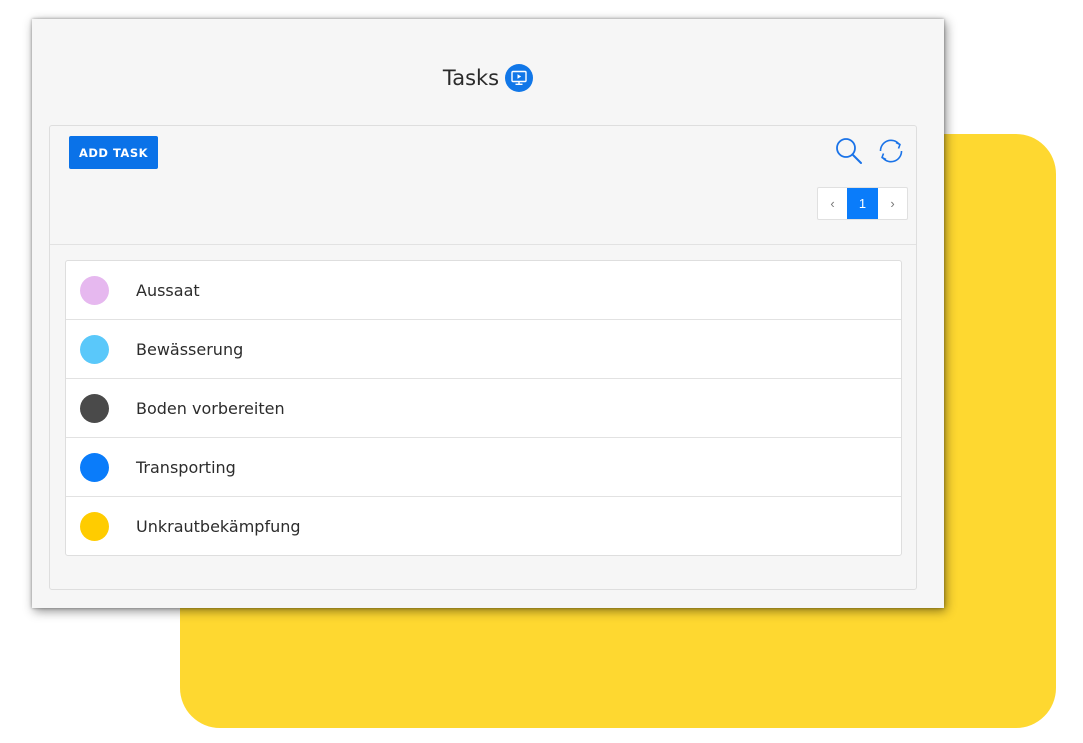 The width and height of the screenshot is (1083, 743). I want to click on pagination: ‹ 1 ›, so click(862, 203).